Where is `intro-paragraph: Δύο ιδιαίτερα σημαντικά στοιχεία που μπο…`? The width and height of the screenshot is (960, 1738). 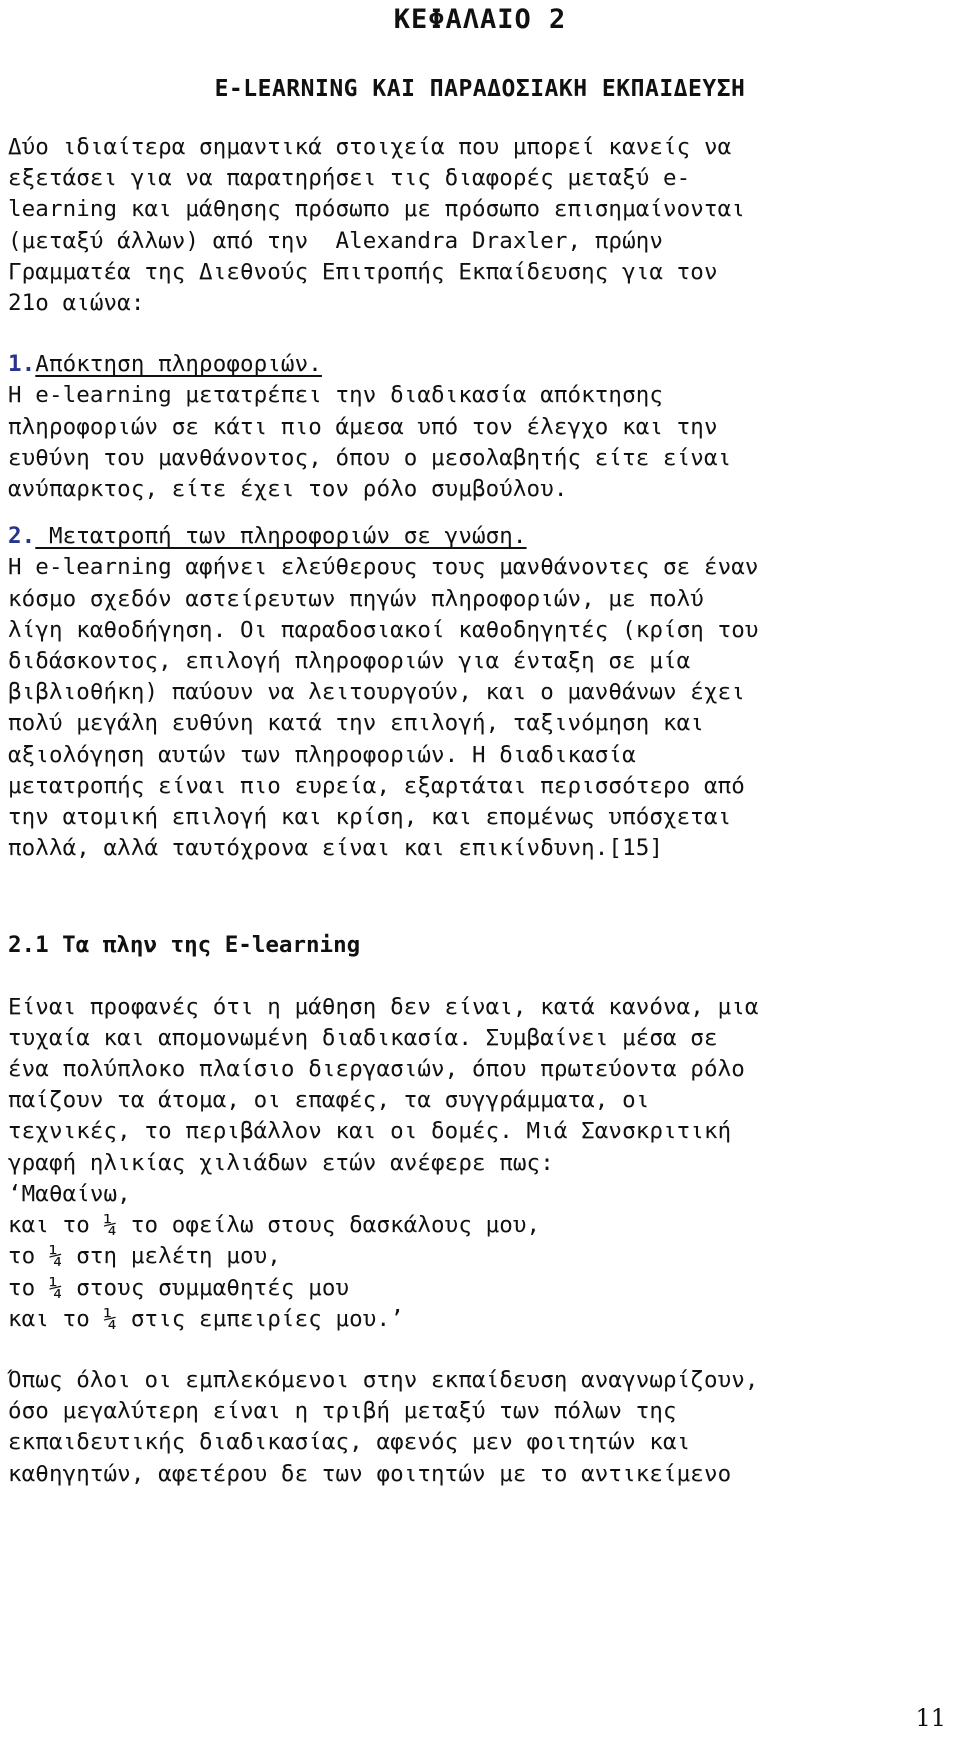 intro-paragraph: Δύο ιδιαίτερα σημαντικά στοιχεία που μπο… is located at coordinates (480, 225).